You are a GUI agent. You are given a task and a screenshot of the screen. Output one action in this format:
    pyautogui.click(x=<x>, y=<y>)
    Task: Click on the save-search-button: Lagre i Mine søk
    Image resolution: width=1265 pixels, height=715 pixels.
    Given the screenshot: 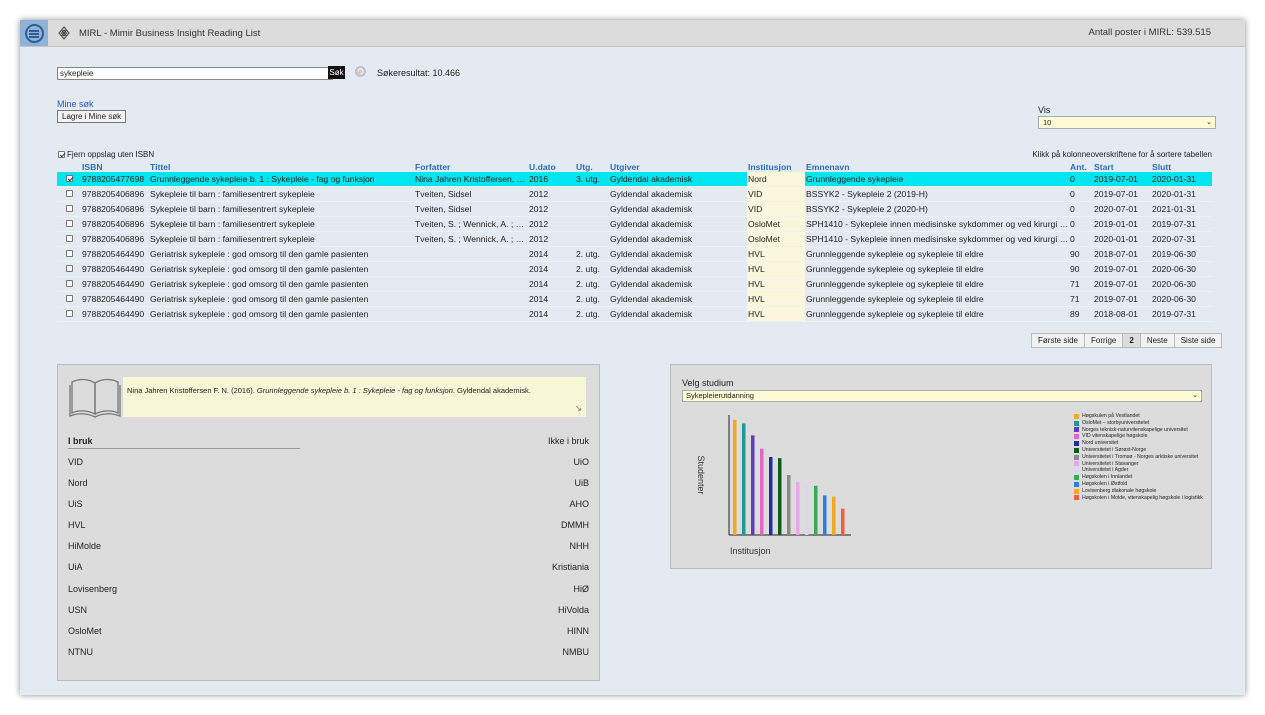 What is the action you would take?
    pyautogui.click(x=92, y=116)
    